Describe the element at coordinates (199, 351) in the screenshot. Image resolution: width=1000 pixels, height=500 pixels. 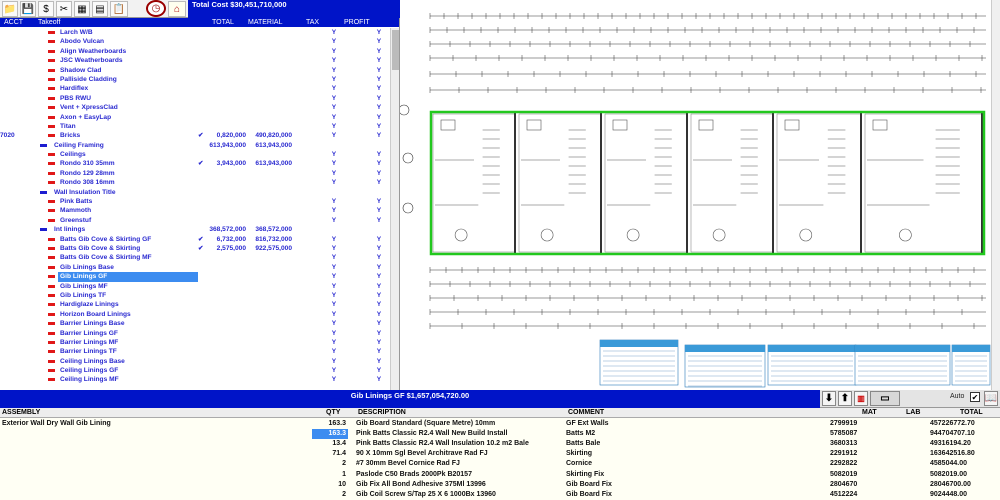
I see `takeoff-tree-row: Barrier Linings TF Y Y` at that location.